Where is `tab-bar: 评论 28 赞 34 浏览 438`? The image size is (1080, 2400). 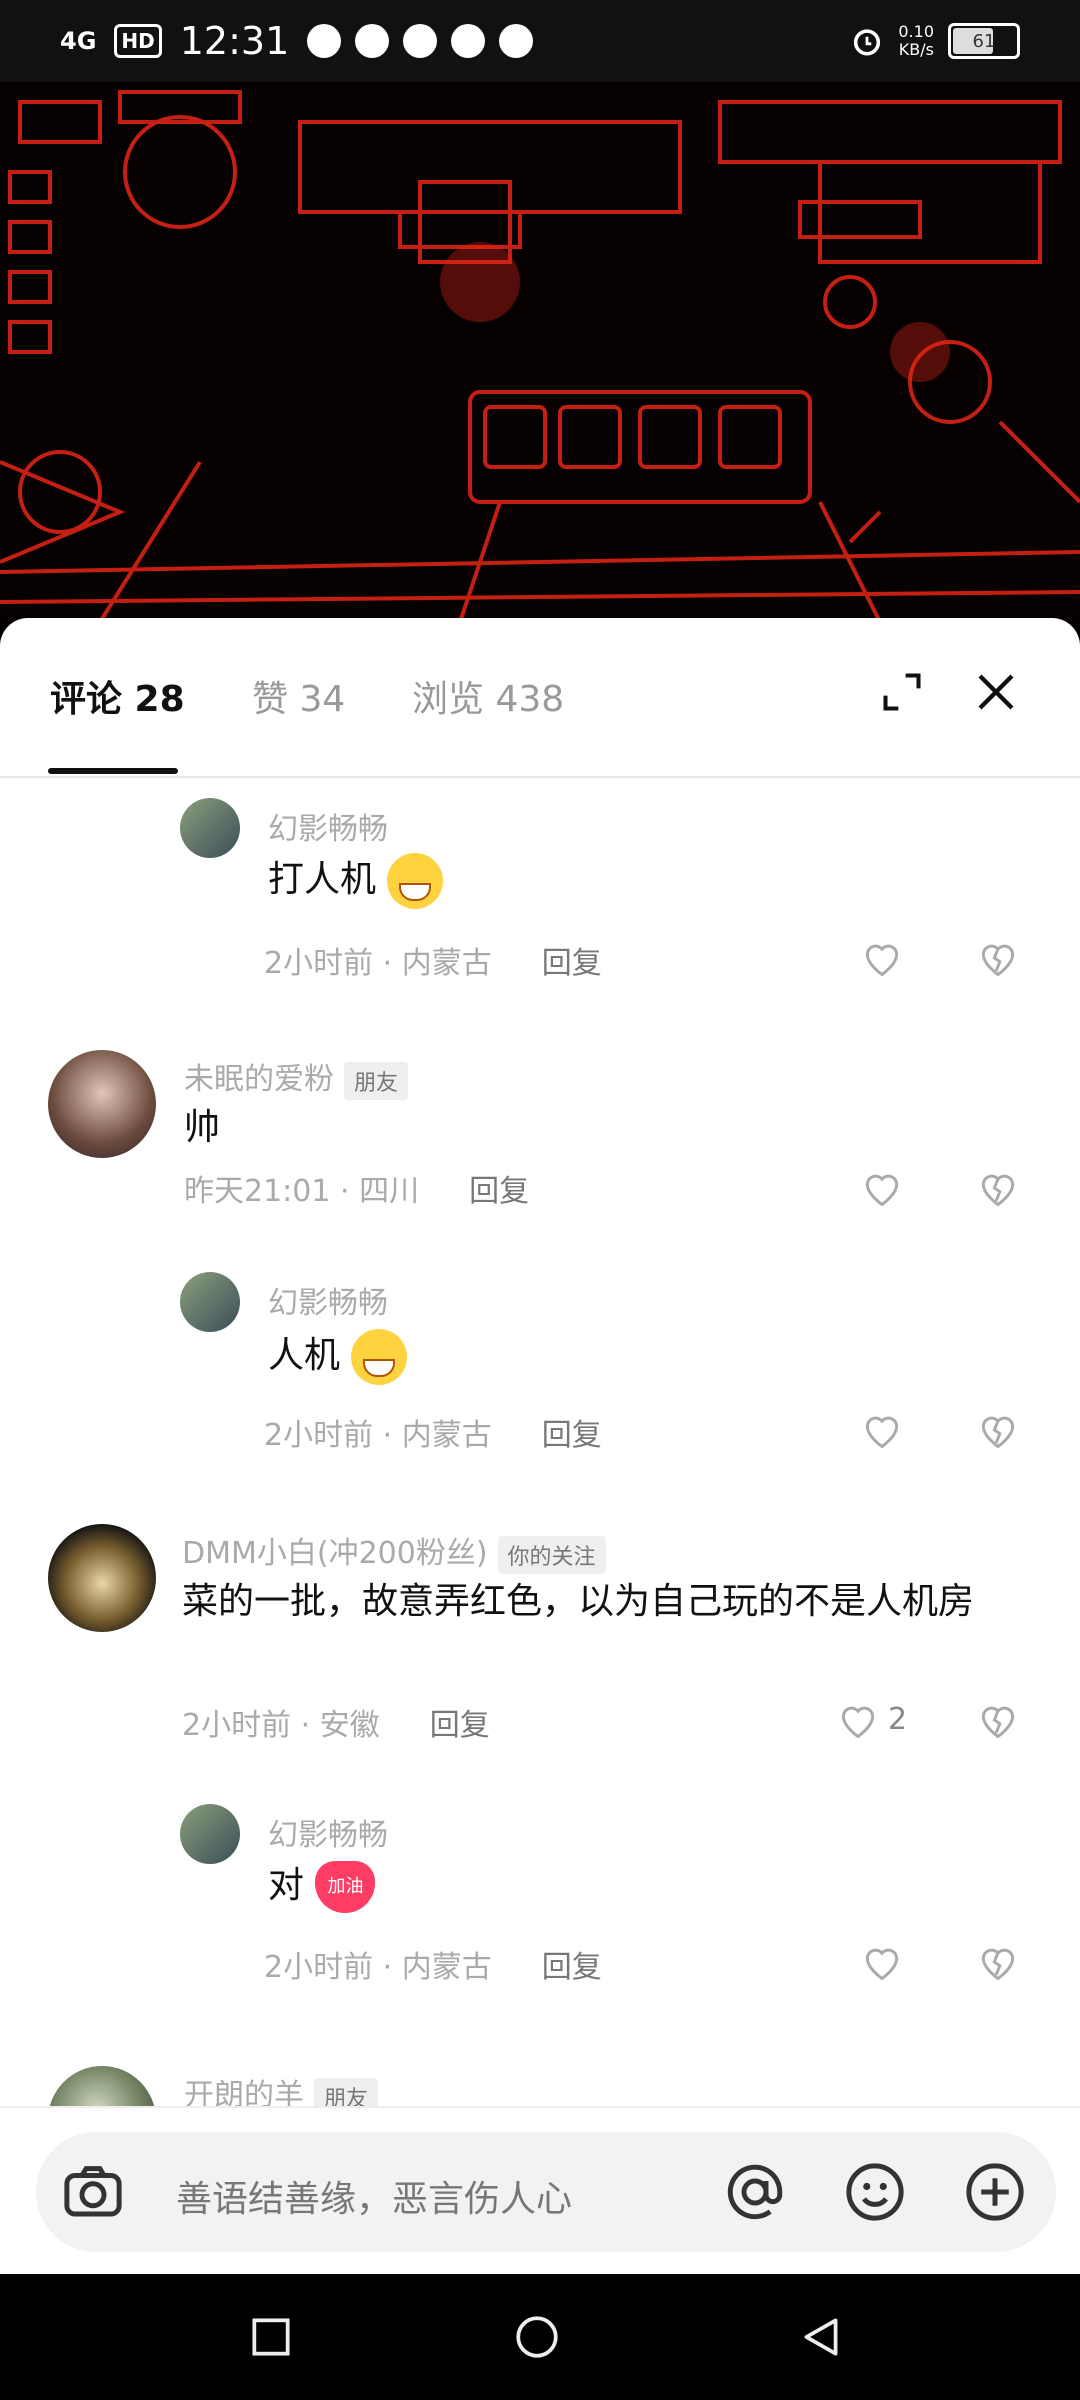
tab-bar: 评论 28 赞 34 浏览 438 is located at coordinates (540, 698).